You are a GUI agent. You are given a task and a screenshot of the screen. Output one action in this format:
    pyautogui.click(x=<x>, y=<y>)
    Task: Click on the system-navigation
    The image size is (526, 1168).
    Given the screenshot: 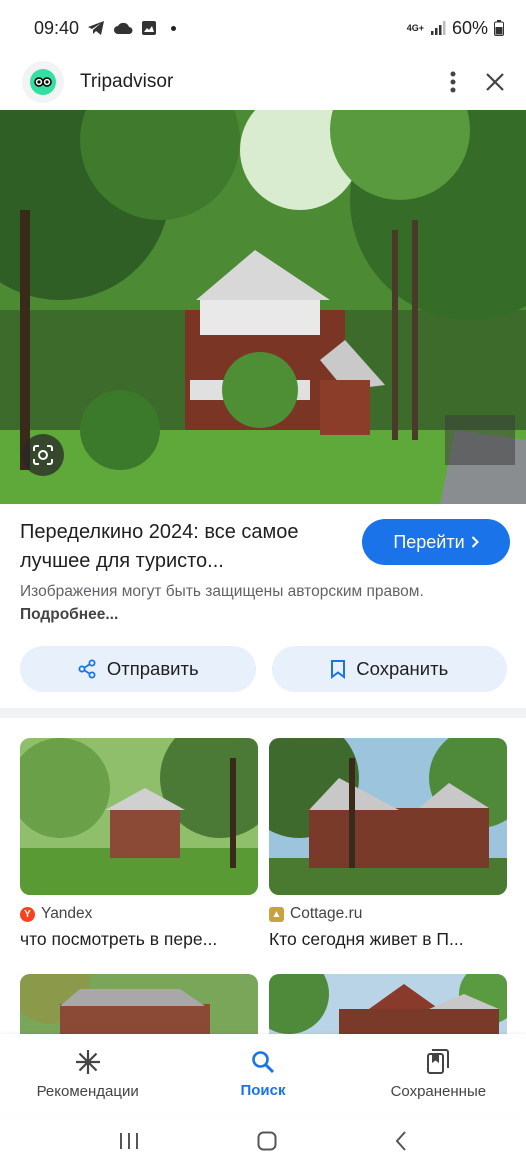 What is the action you would take?
    pyautogui.click(x=263, y=1141)
    